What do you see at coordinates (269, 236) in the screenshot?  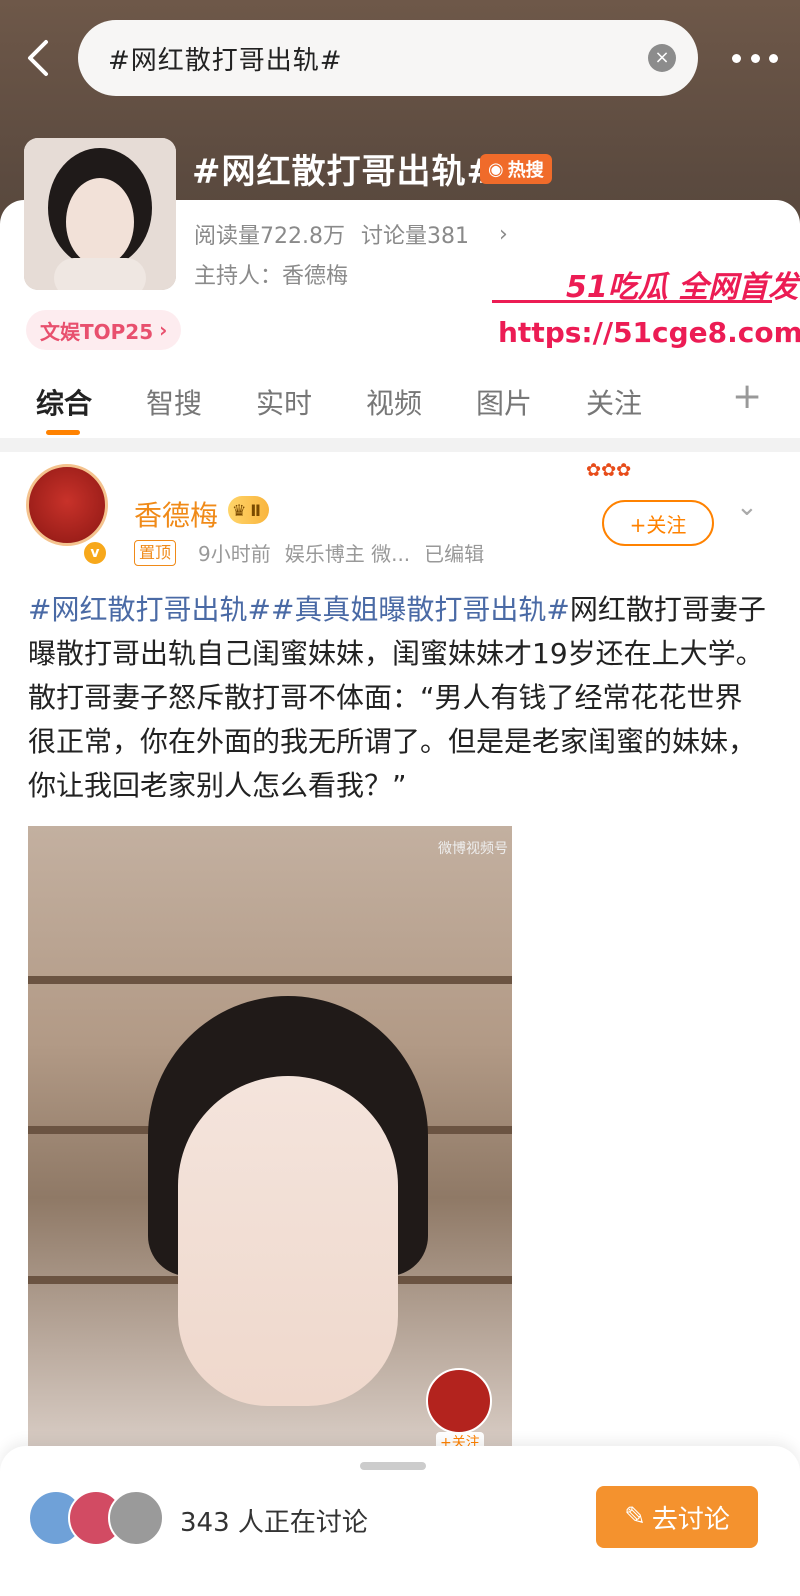 I see `read-count: 阅读量722.8万` at bounding box center [269, 236].